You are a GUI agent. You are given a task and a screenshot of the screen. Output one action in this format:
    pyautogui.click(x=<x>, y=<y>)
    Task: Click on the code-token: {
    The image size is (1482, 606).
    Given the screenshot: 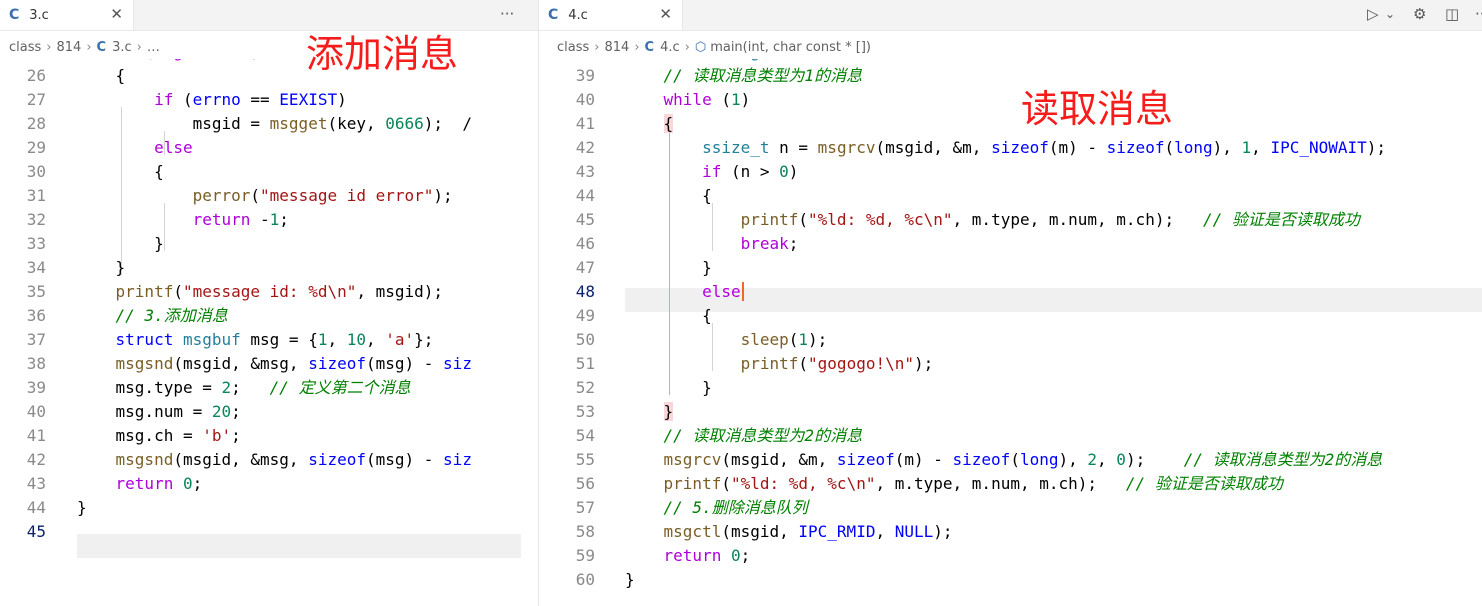 What is the action you would take?
    pyautogui.click(x=668, y=195)
    